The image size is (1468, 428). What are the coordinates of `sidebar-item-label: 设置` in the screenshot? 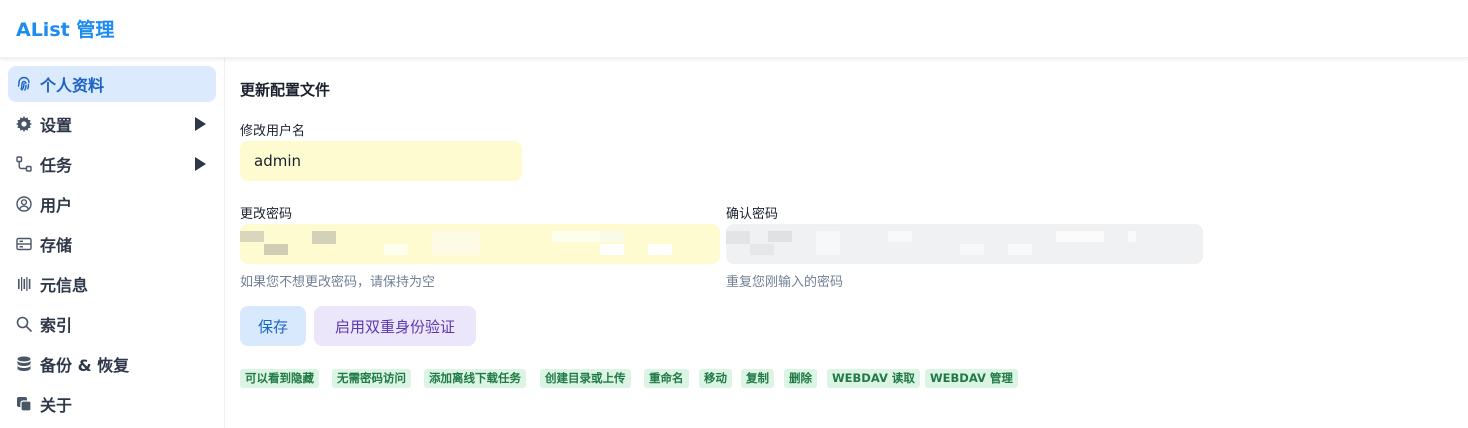 It's located at (56, 125).